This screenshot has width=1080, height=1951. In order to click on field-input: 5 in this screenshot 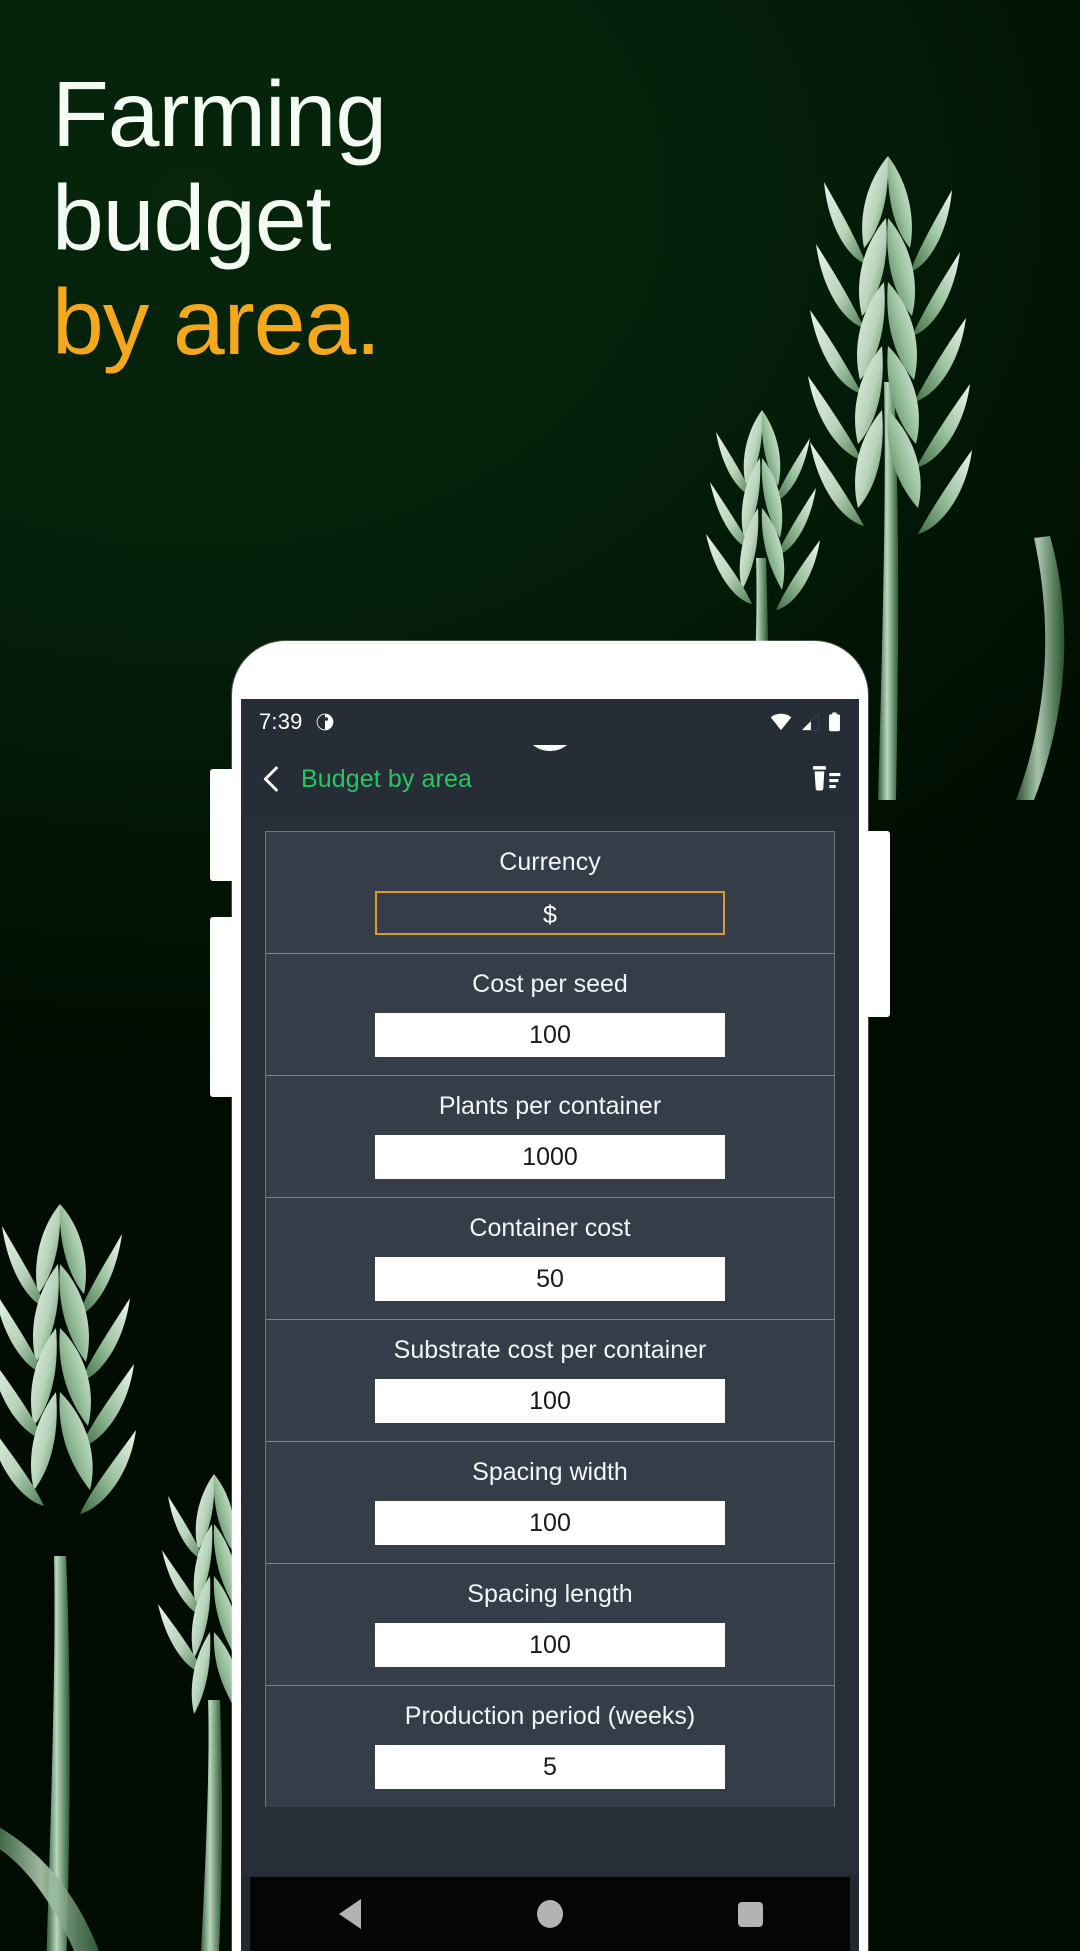, I will do `click(550, 1767)`.